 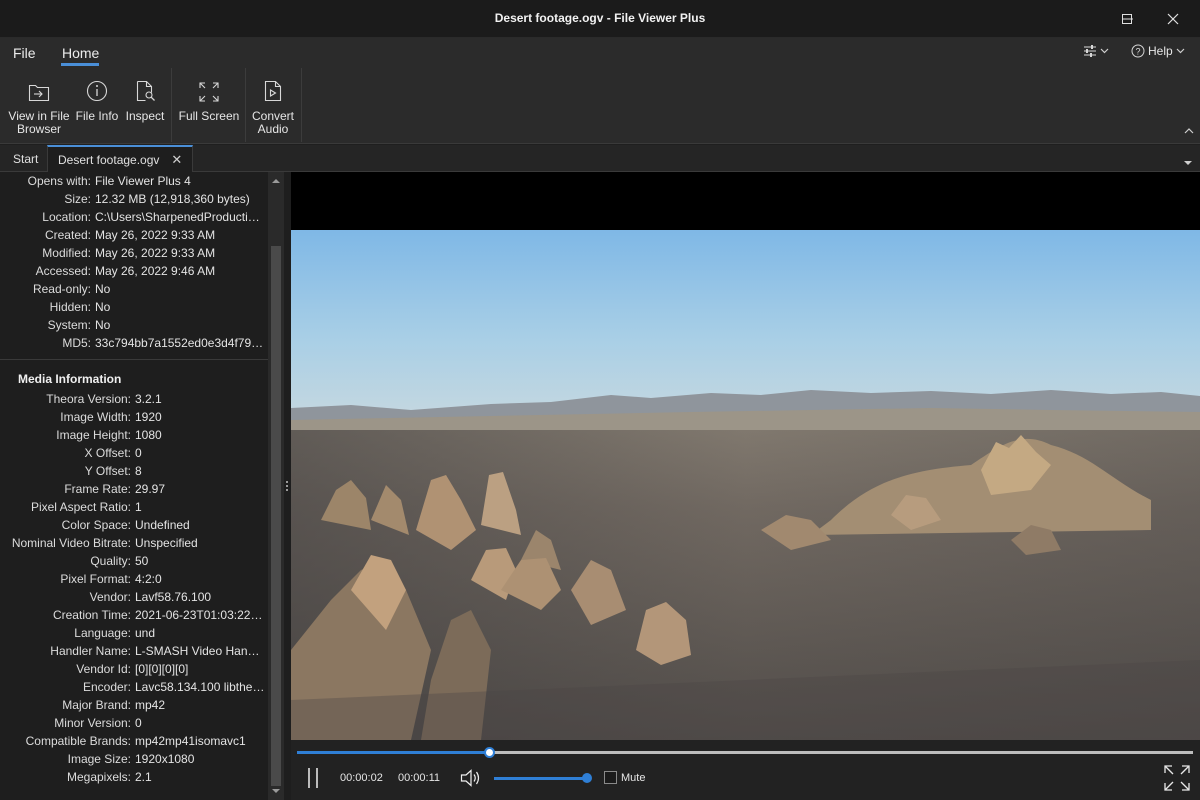 I want to click on info-row: Read-only: No, so click(x=133, y=291).